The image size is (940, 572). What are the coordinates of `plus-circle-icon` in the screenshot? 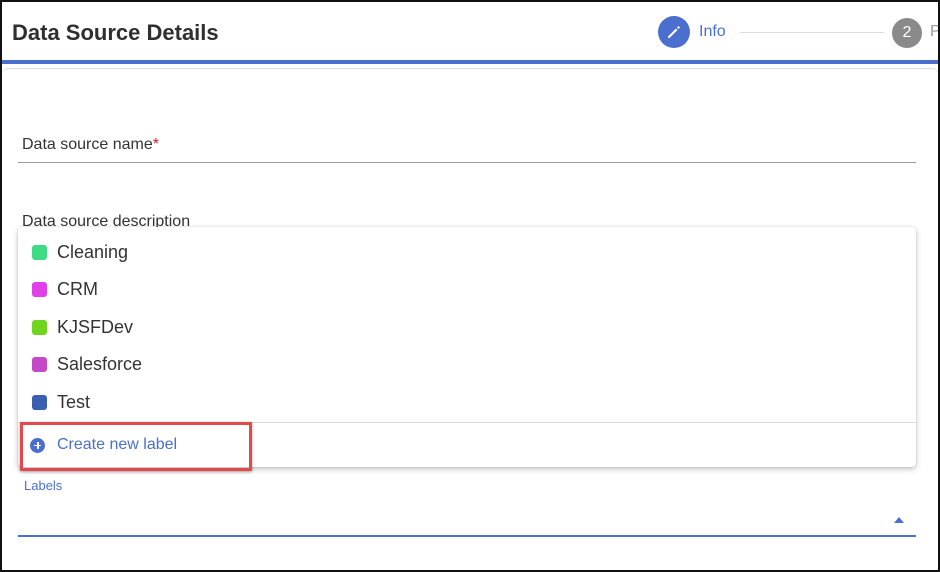 It's located at (37, 445).